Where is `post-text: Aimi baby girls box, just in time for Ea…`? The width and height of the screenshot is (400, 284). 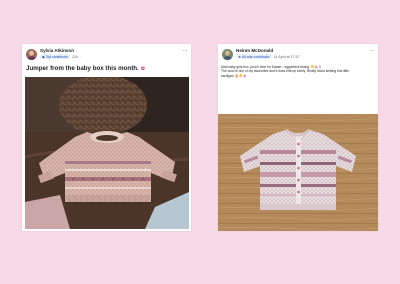 post-text: Aimi baby girls box, just in time for Ea… is located at coordinates (298, 71).